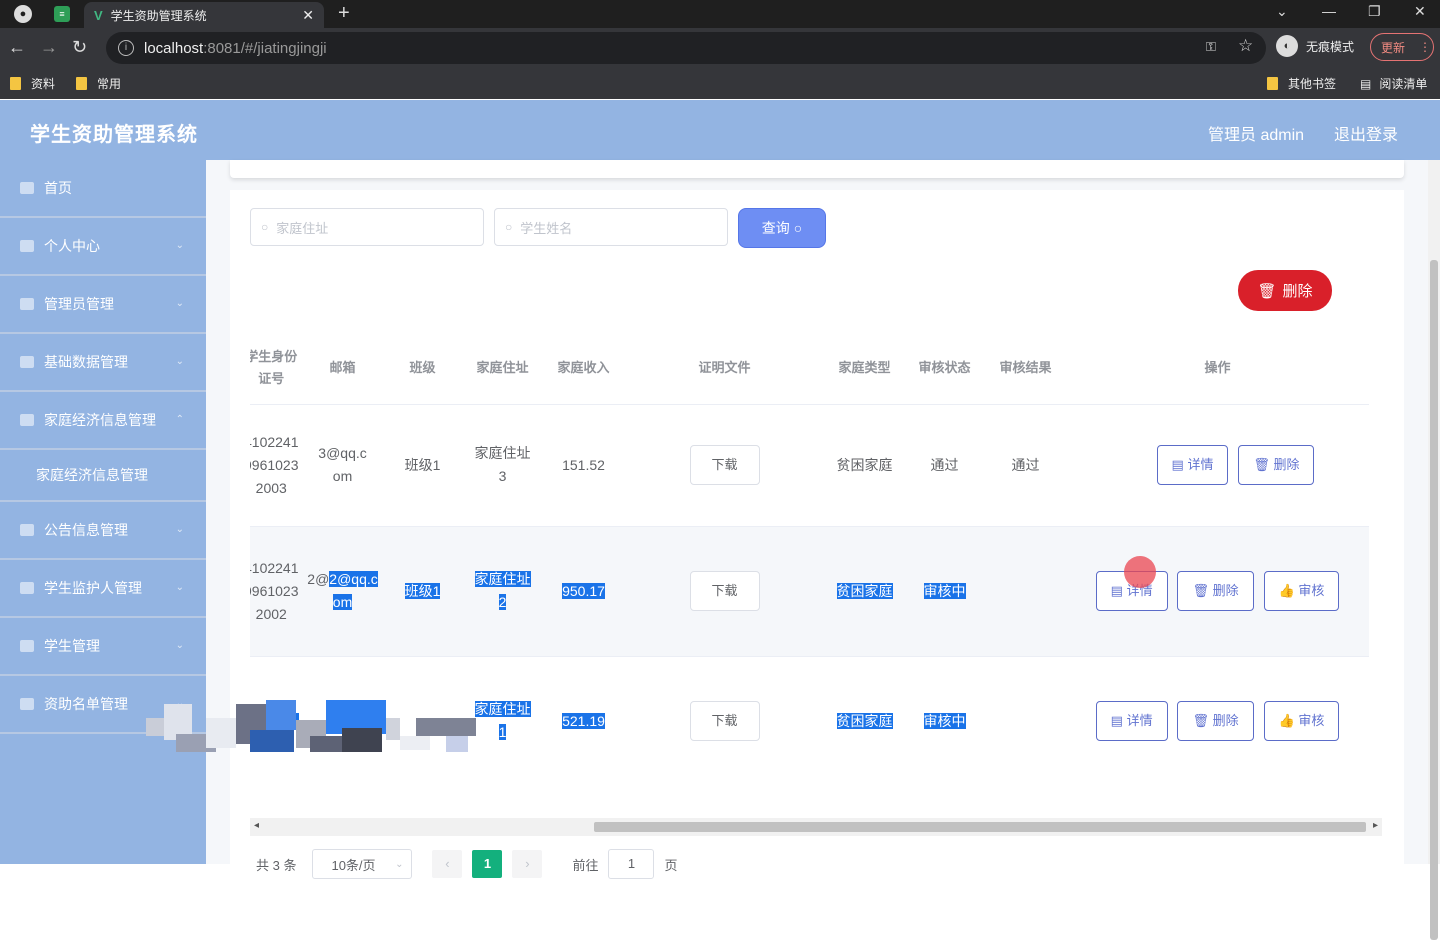 Image resolution: width=1440 pixels, height=940 pixels. I want to click on sidebar-item-profile: 个人中心 ⌄, so click(103, 247).